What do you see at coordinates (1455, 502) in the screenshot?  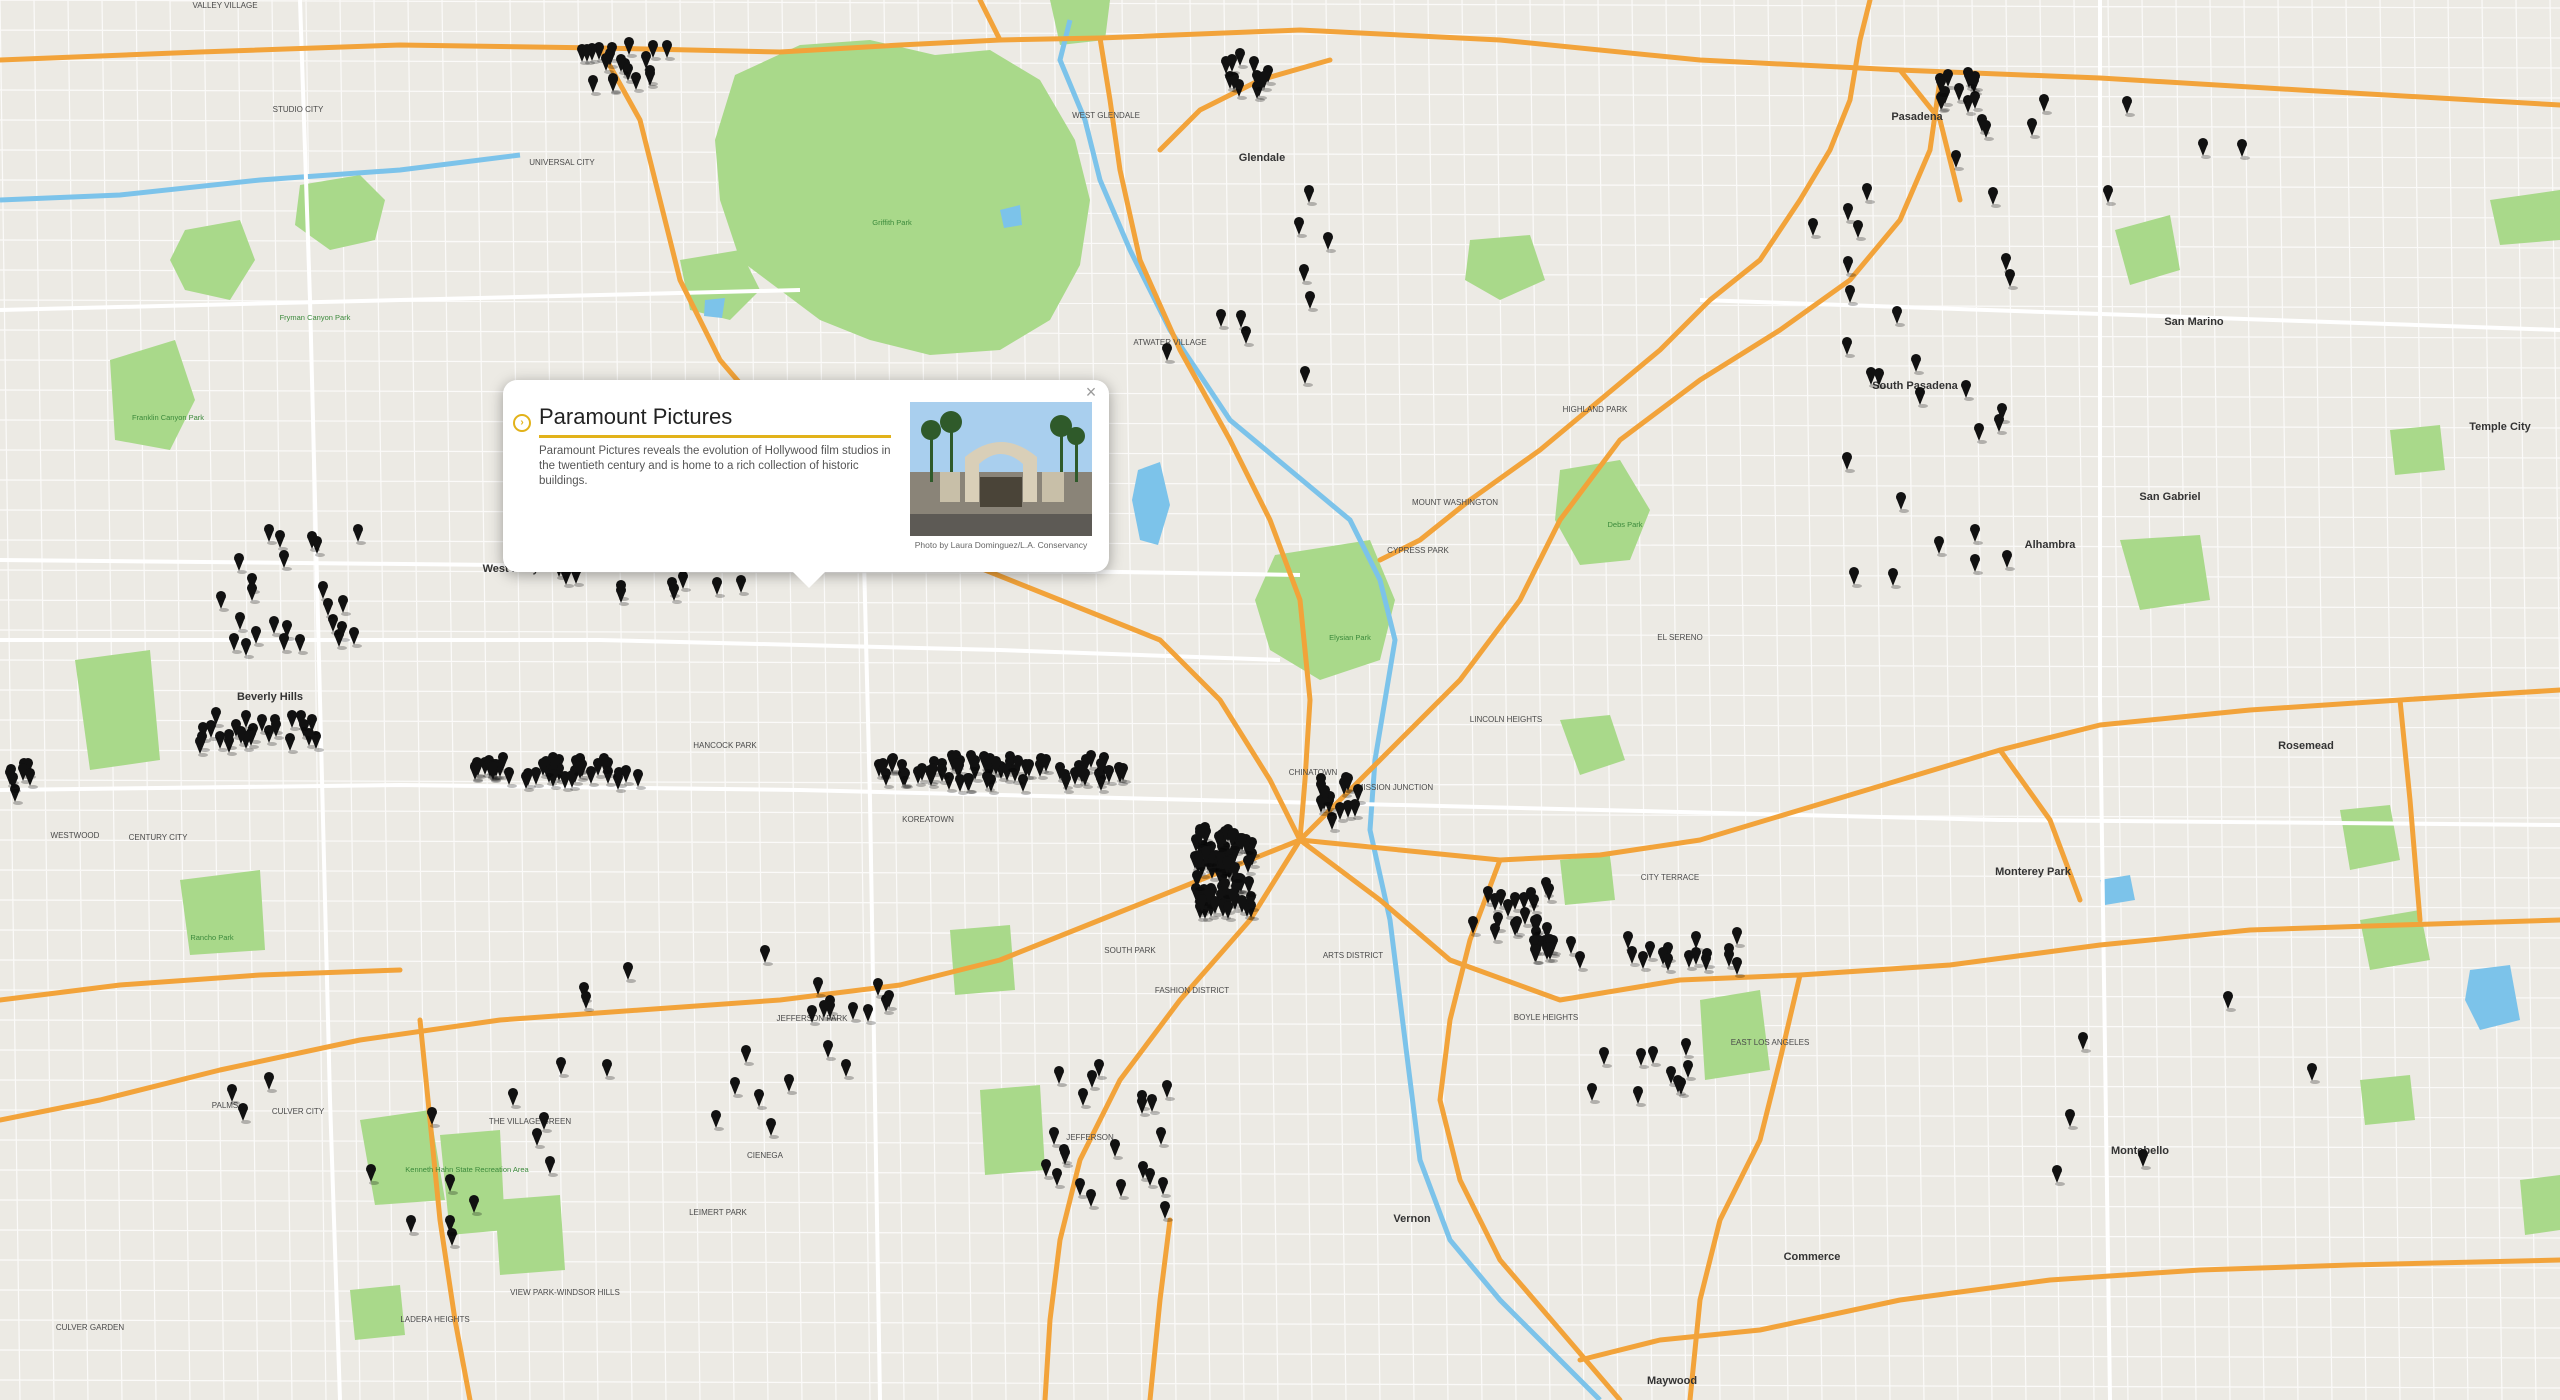 I see `district-label: MOUNT WASHINGTON` at bounding box center [1455, 502].